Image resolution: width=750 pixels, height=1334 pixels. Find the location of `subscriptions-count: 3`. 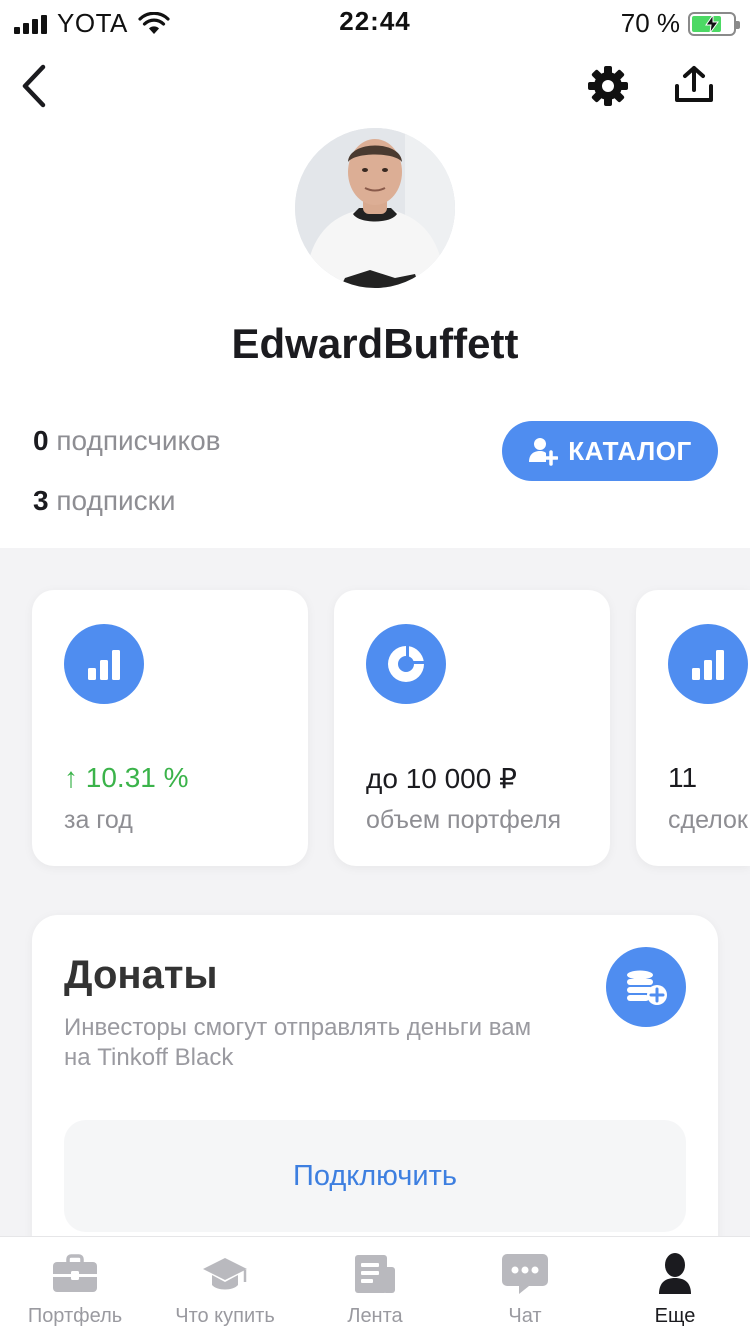

subscriptions-count: 3 is located at coordinates (41, 500).